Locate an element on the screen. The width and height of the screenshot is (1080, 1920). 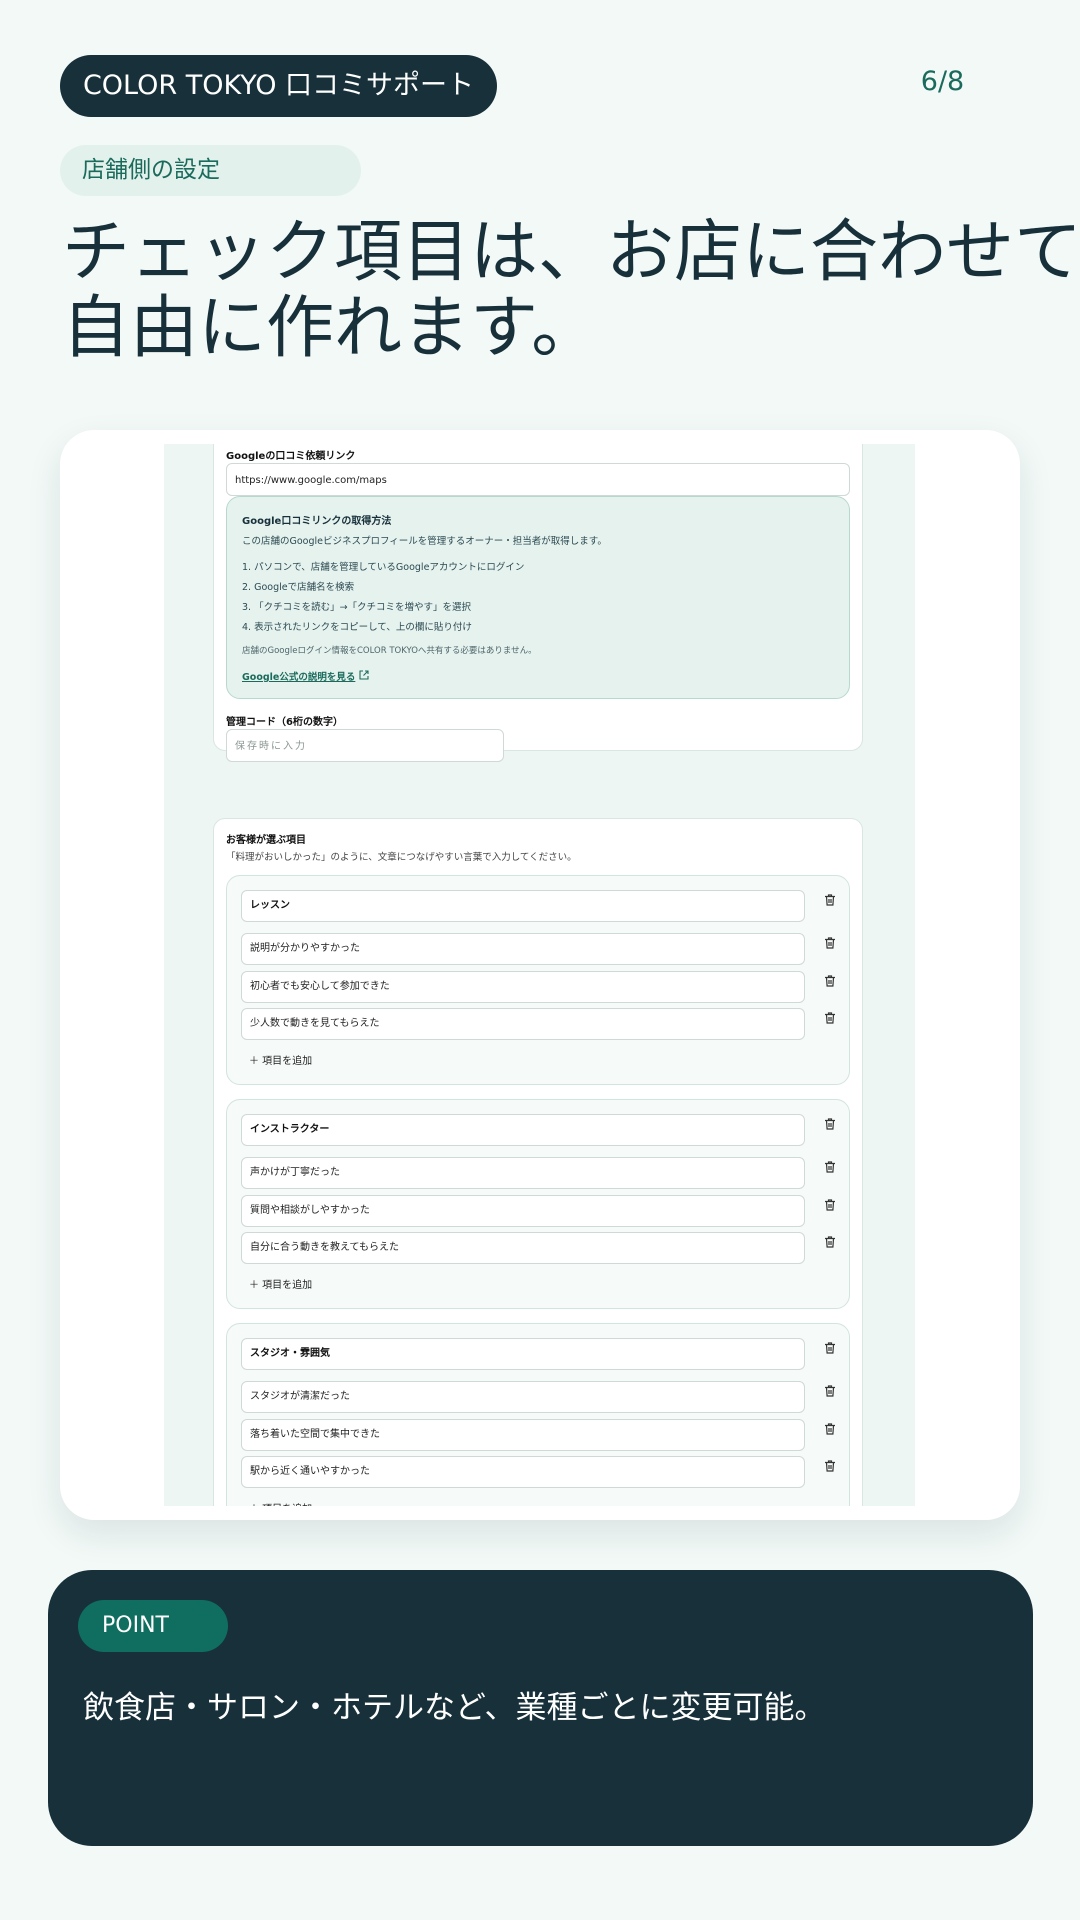
item-input: 駅から近く通いやすかった is located at coordinates (523, 1472).